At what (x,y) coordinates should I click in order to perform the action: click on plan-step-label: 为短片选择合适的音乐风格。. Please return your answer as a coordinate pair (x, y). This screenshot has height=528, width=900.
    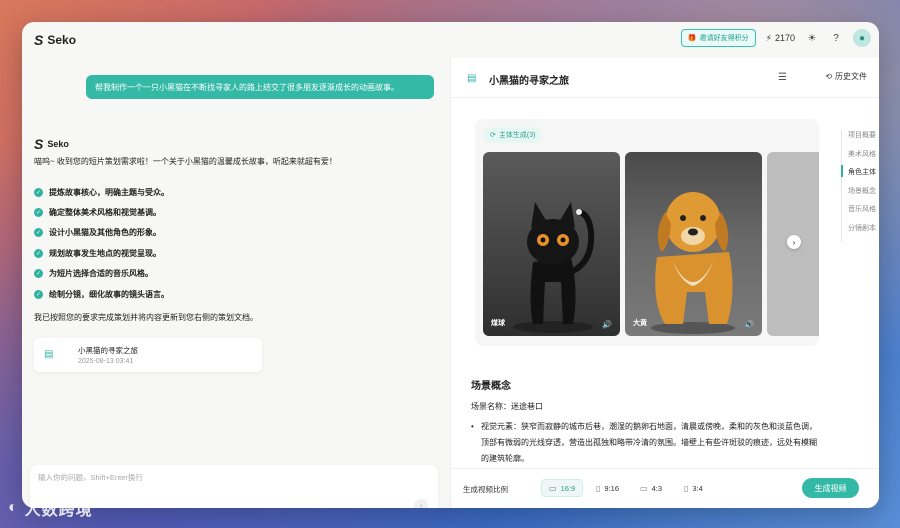
    Looking at the image, I should click on (101, 274).